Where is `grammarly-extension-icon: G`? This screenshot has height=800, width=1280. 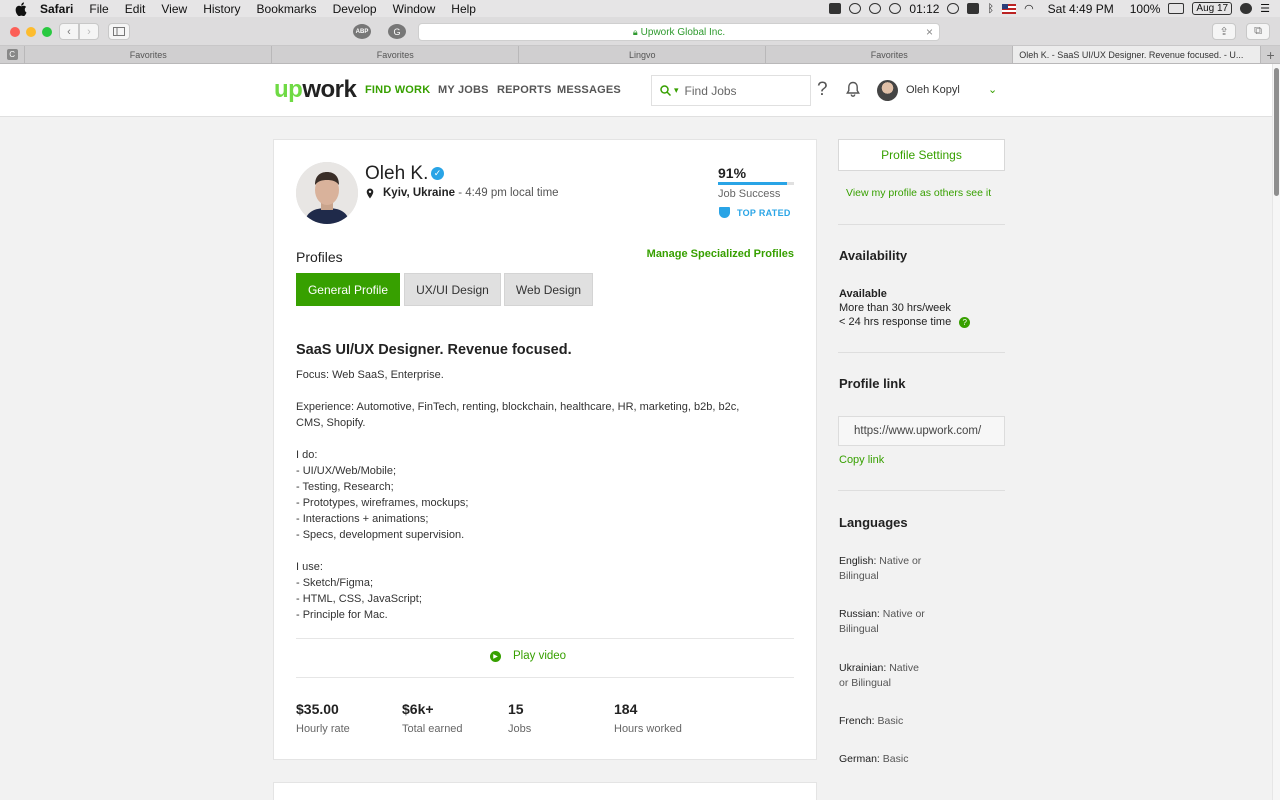 grammarly-extension-icon: G is located at coordinates (397, 31).